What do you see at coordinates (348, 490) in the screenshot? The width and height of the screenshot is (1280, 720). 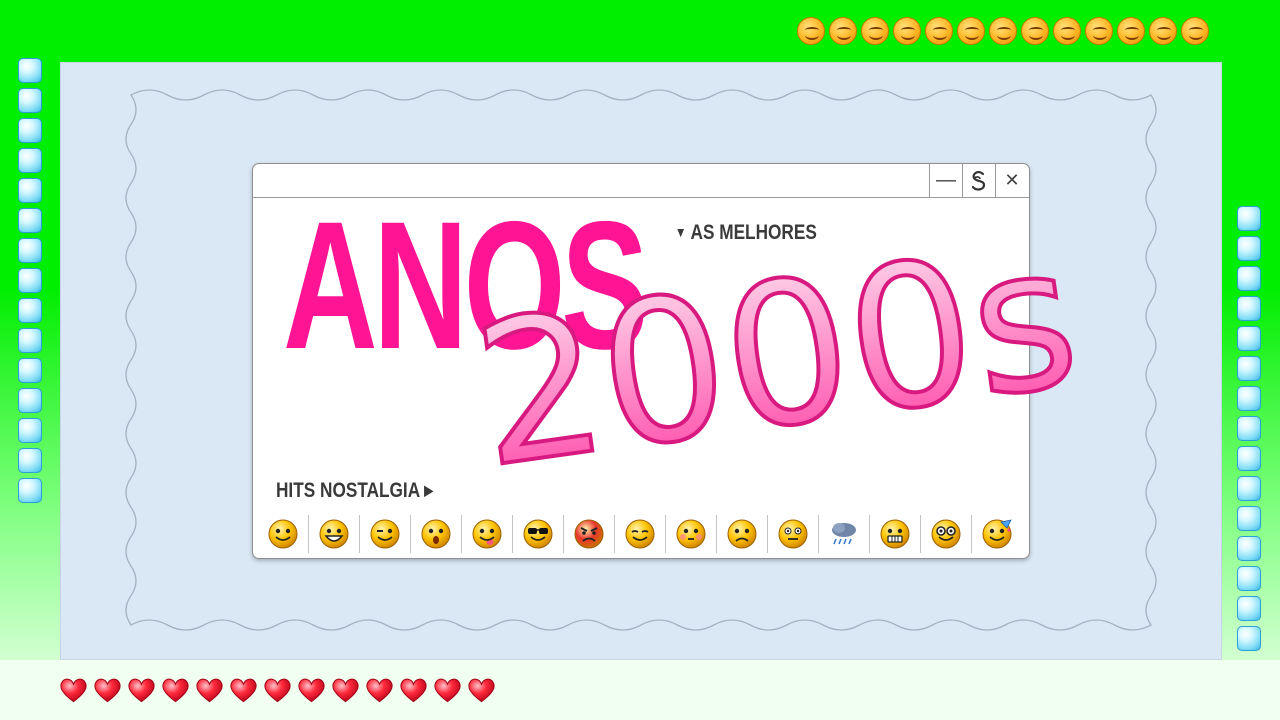 I see `tagline-bottom-text: HITS NOSTALGIA` at bounding box center [348, 490].